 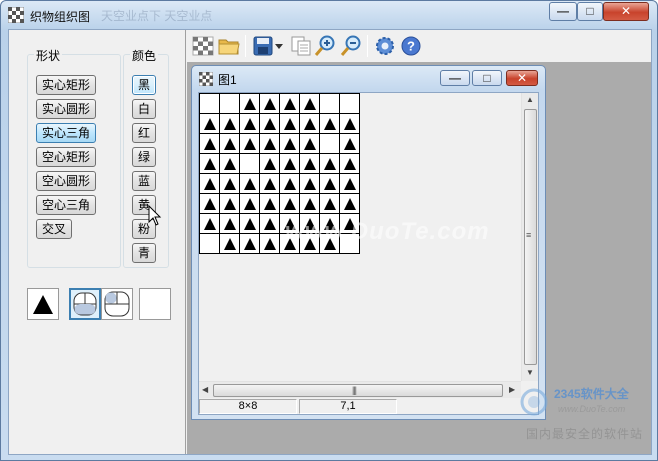 I want to click on copy-icon, so click(x=301, y=46).